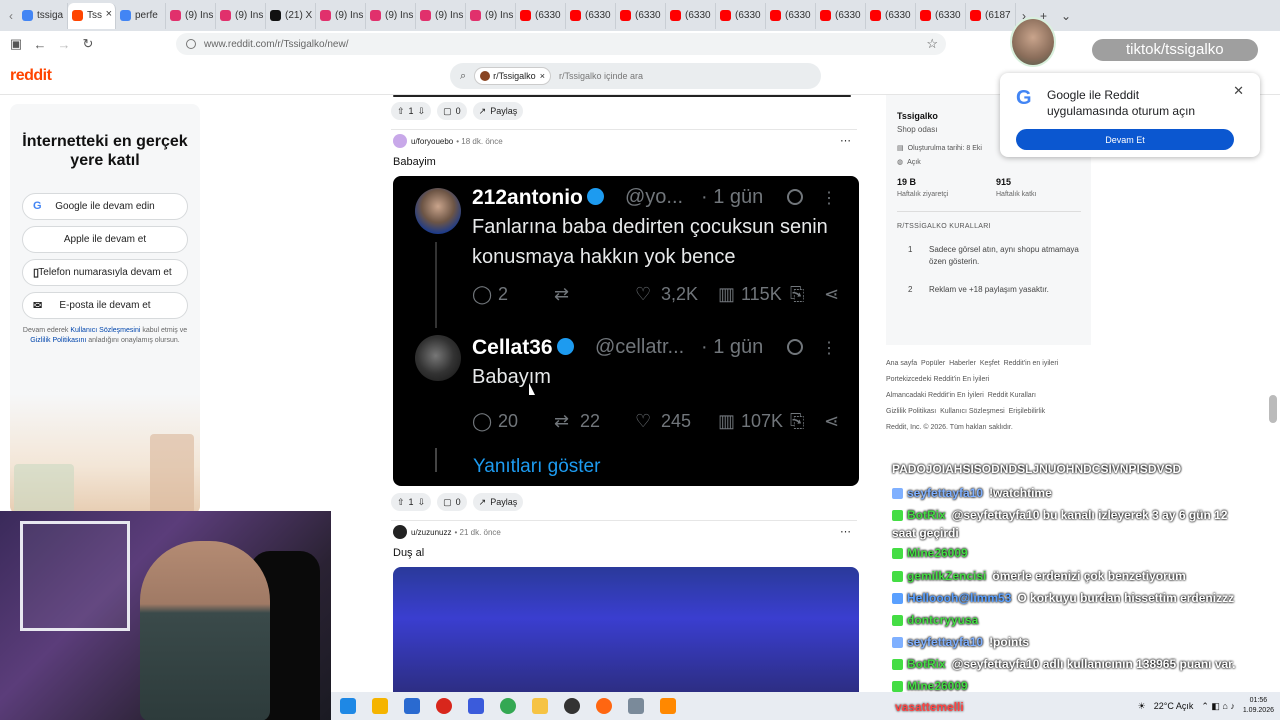 This screenshot has width=1280, height=720. What do you see at coordinates (1217, 706) in the screenshot?
I see `tray-icons: ⌃ ◧ ⌂ ♪` at bounding box center [1217, 706].